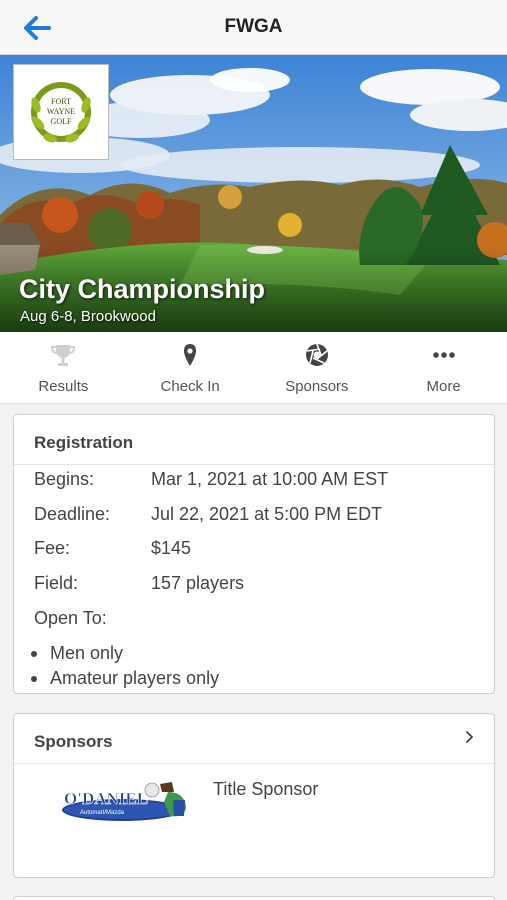 The height and width of the screenshot is (900, 507). Describe the element at coordinates (102, 813) in the screenshot. I see `svg-text: Automart/Mazda` at that location.